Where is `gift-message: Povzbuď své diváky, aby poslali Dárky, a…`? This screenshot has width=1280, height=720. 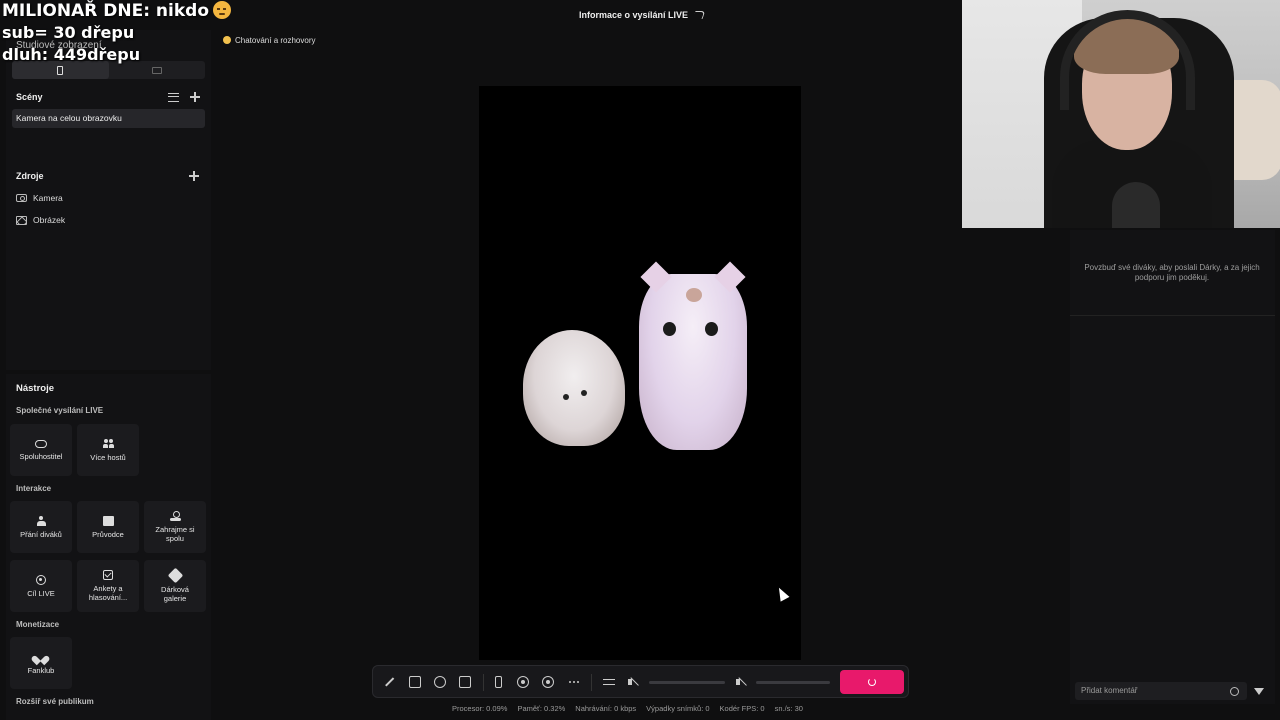
gift-message: Povzbuď své diváky, aby poslali Dárky, a… is located at coordinates (1172, 272).